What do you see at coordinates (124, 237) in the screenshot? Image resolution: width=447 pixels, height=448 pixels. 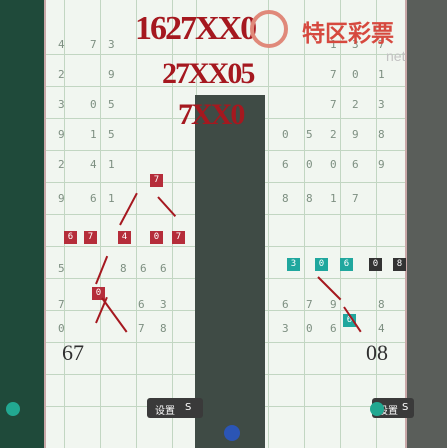 I see `highlight-cell: 4` at bounding box center [124, 237].